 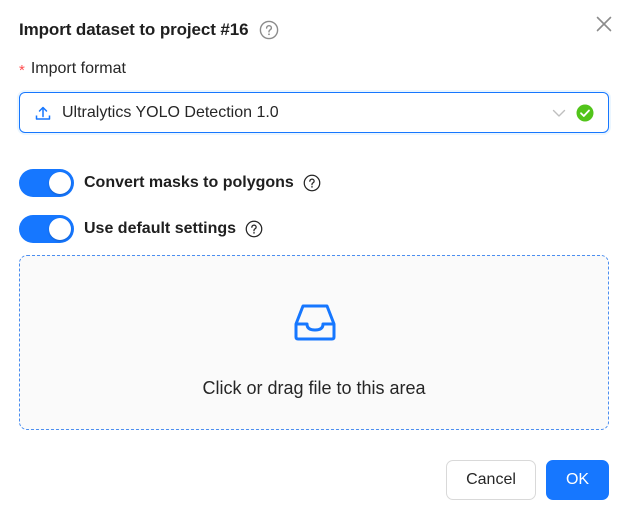 I want to click on option-convert-masks: Convert masks to polygons, so click(x=170, y=183).